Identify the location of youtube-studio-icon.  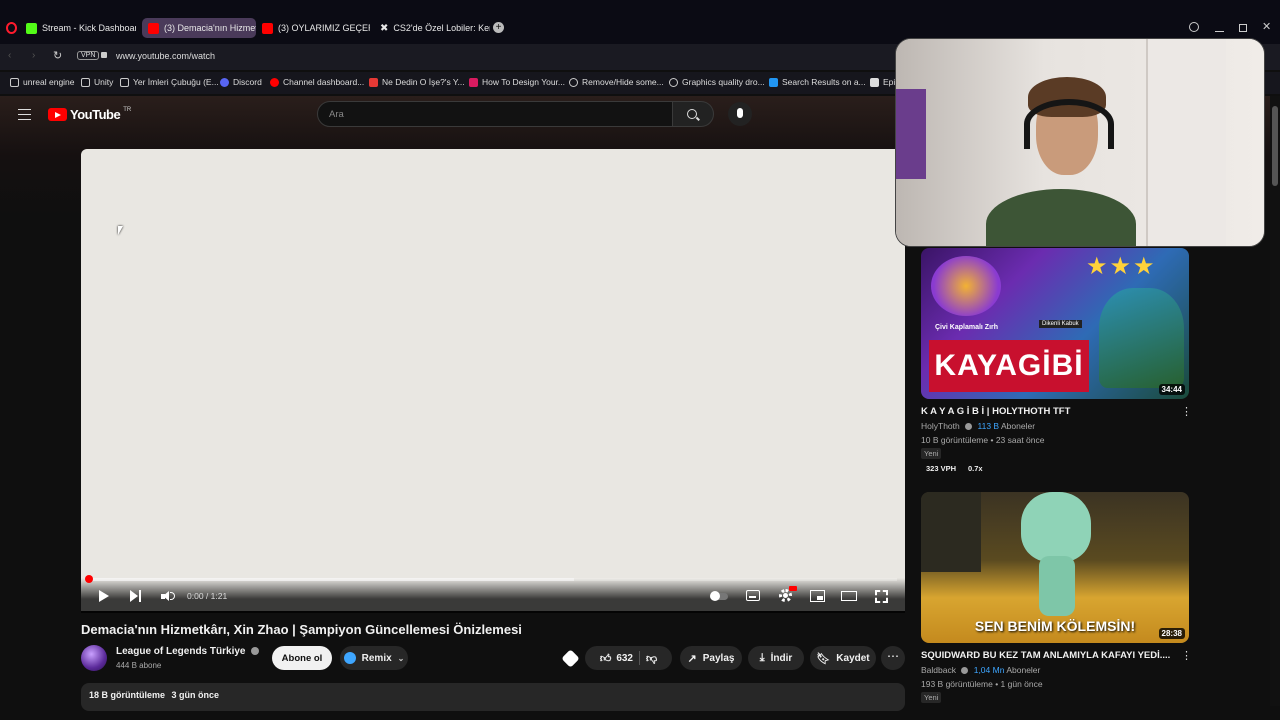
(274, 82).